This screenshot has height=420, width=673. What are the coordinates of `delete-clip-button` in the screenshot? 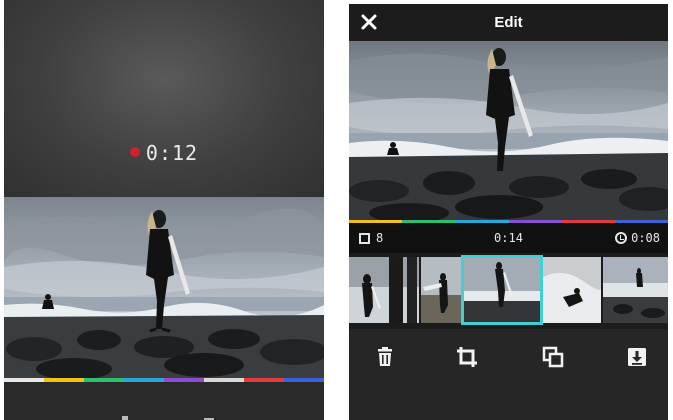 It's located at (385, 357).